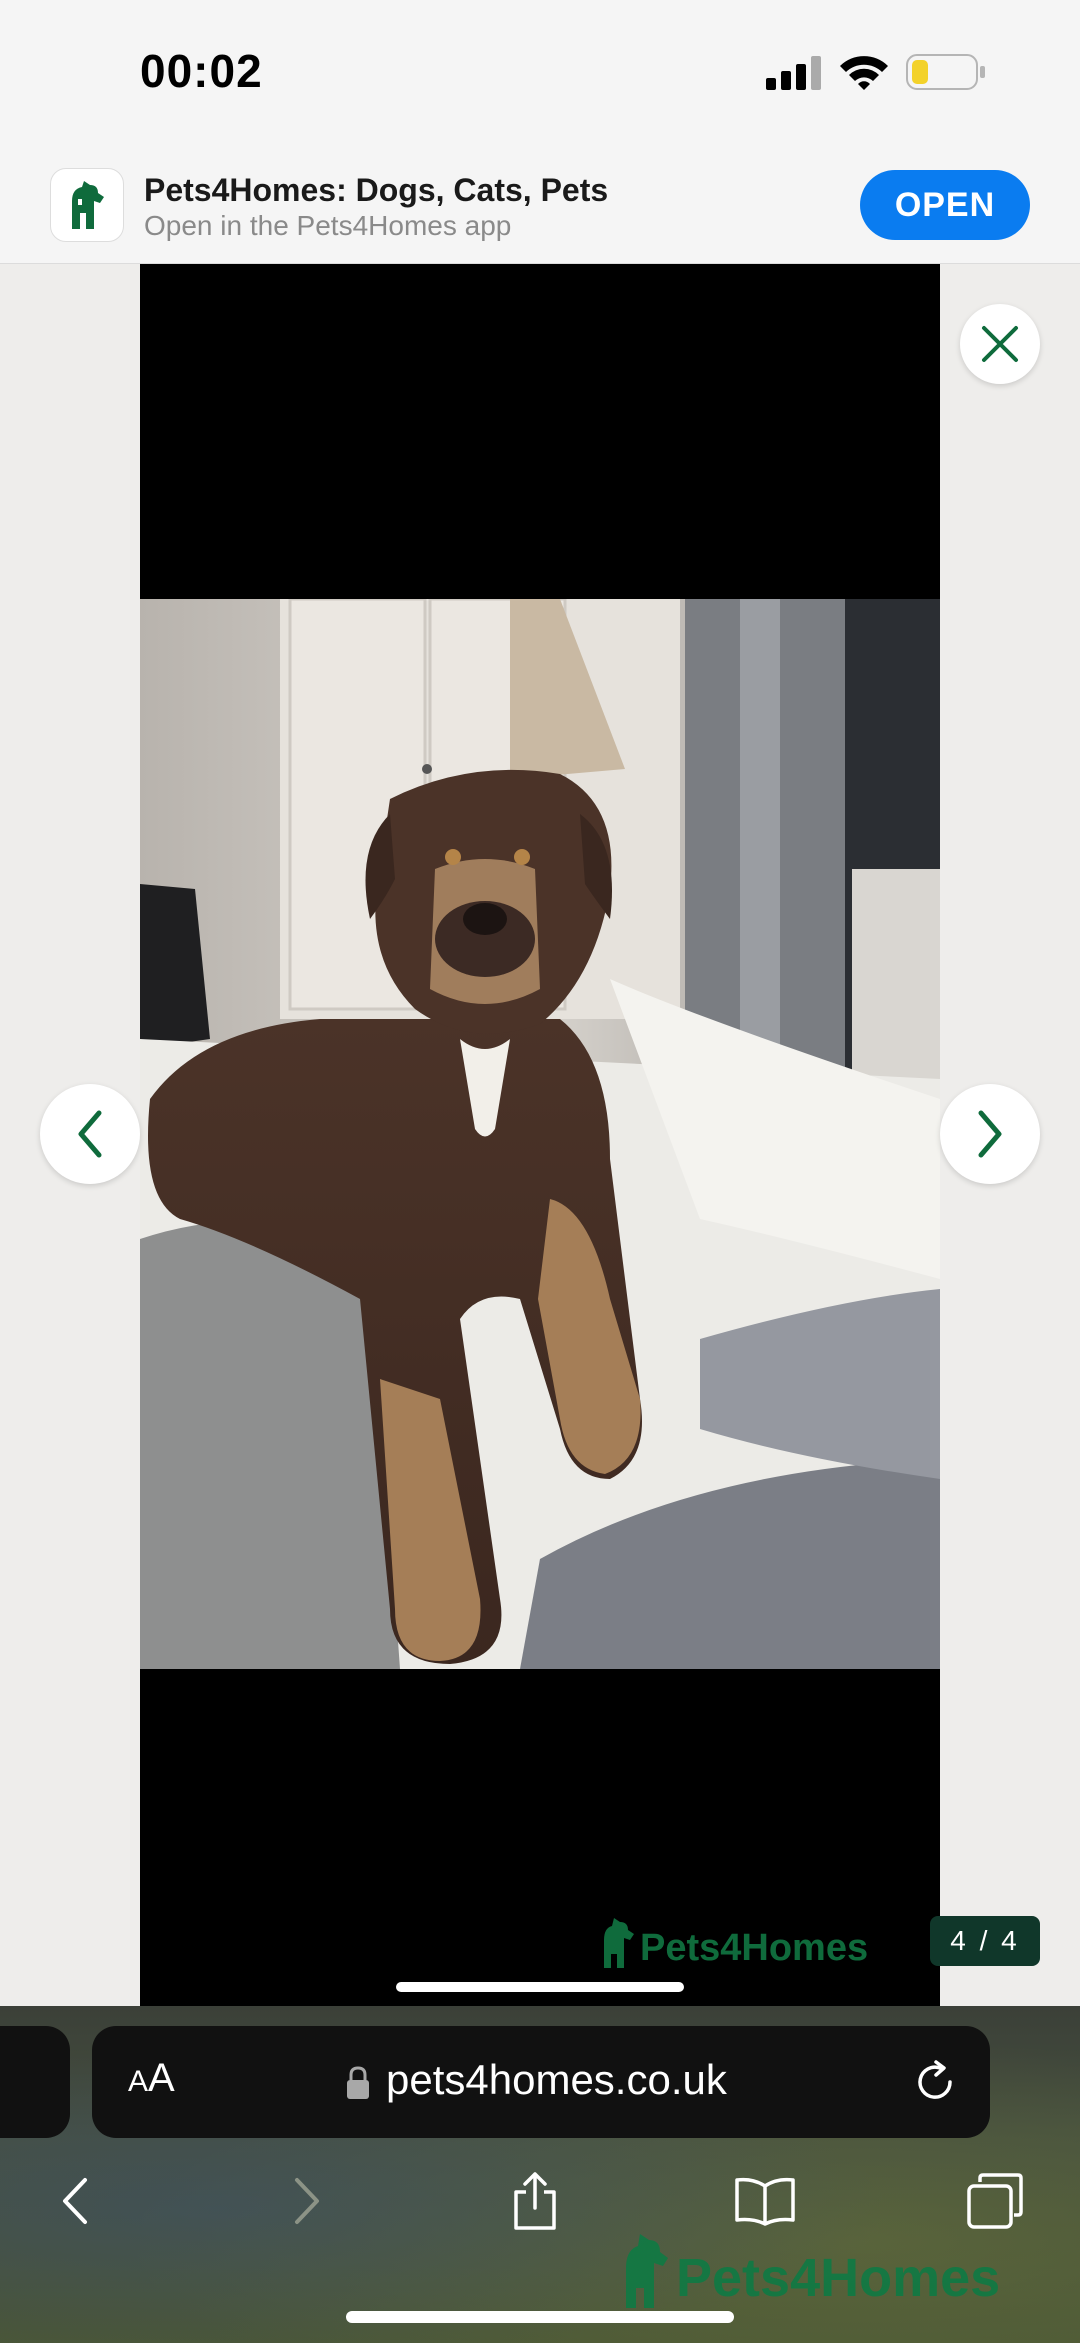 The width and height of the screenshot is (1080, 2343). I want to click on browser-toolbar: AA pets4homes.co.uk Pets4Homes, so click(540, 2174).